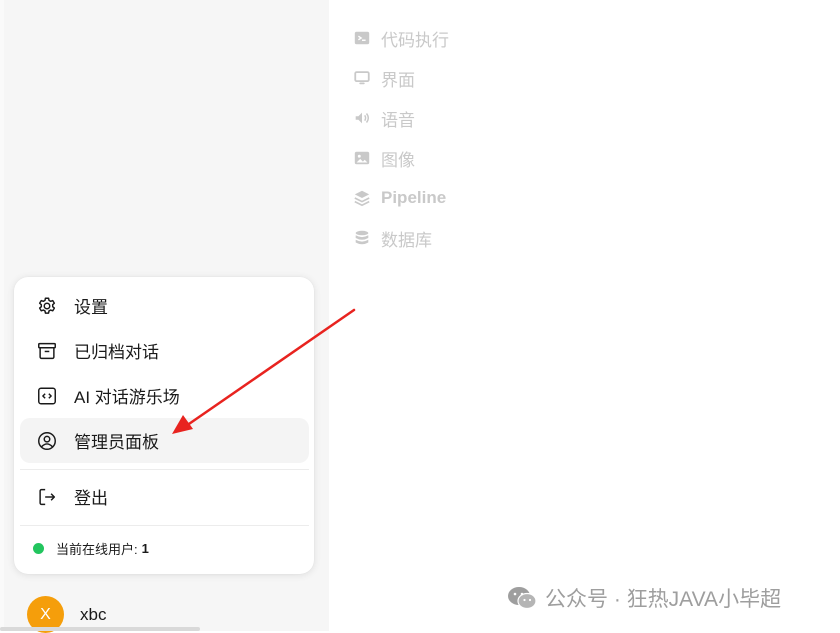 The width and height of the screenshot is (840, 633). Describe the element at coordinates (100, 629) in the screenshot. I see `horizontal-scrollbar` at that location.